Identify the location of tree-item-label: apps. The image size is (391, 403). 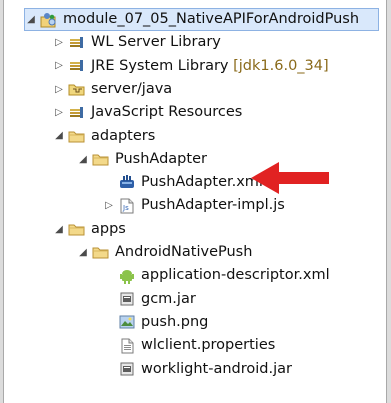
(108, 228).